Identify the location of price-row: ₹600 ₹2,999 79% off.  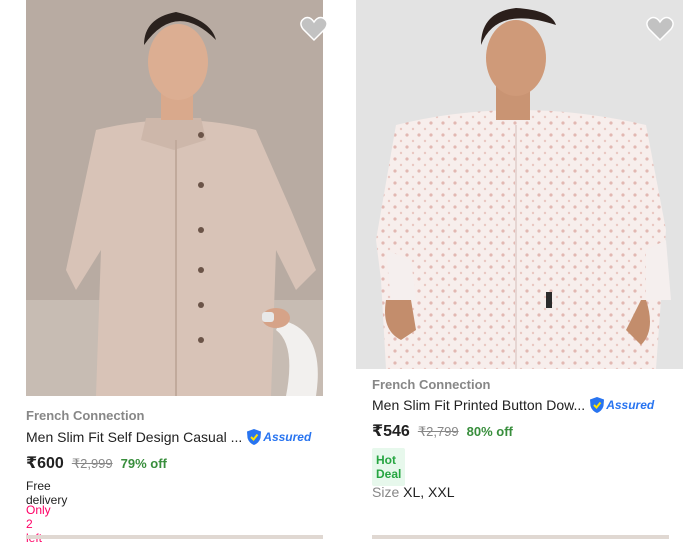
(96, 463).